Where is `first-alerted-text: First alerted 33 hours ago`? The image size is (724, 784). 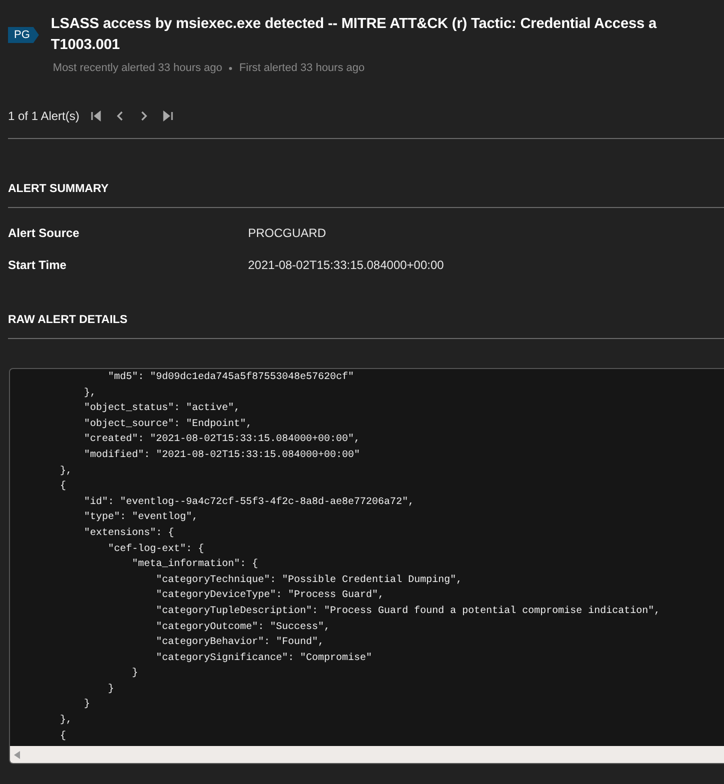 first-alerted-text: First alerted 33 hours ago is located at coordinates (302, 68).